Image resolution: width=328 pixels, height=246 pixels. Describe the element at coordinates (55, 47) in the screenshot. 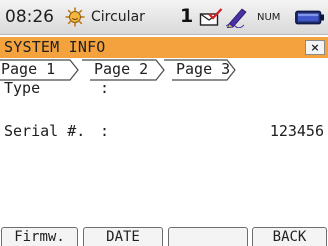

I see `window-title: SYSTEM INFO` at that location.